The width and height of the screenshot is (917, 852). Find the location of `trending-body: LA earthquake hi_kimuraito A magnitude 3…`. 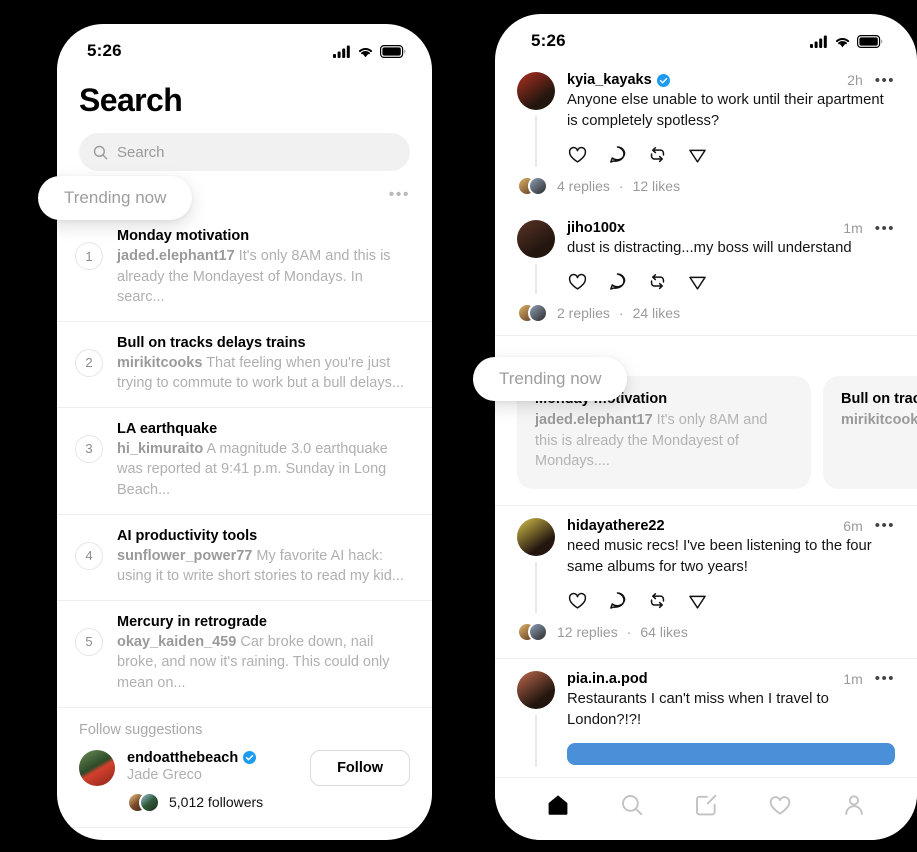

trending-body: LA earthquake hi_kimuraito A magnitude 3… is located at coordinates (265, 461).